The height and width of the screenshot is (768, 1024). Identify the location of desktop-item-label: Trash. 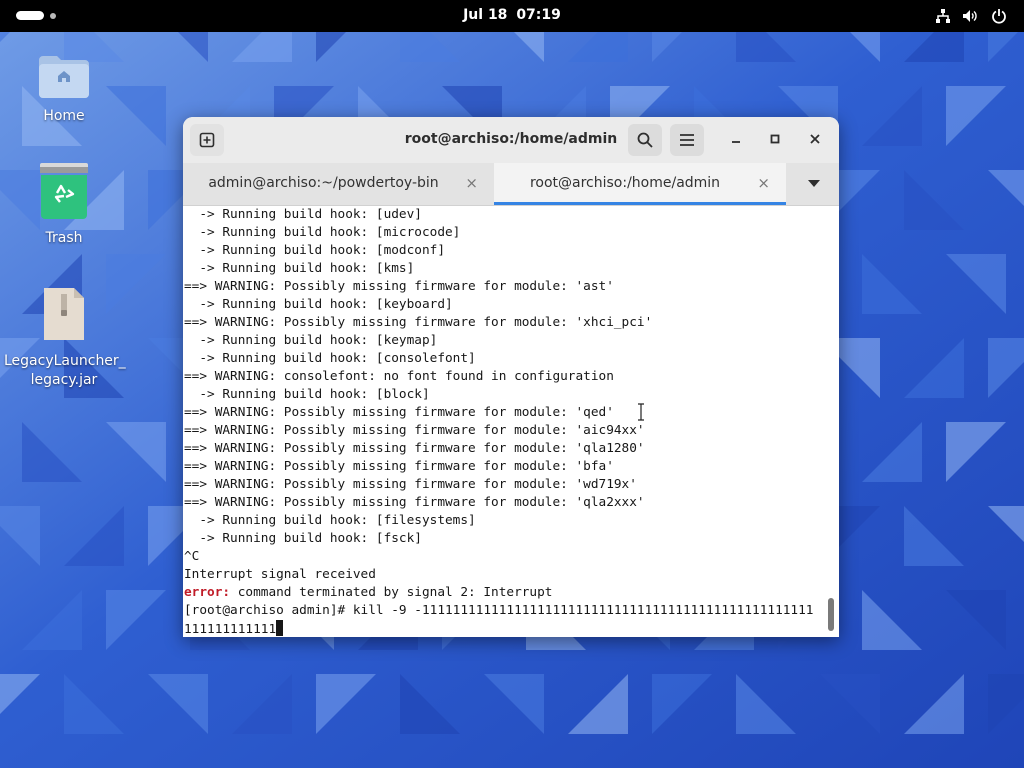
(64, 238).